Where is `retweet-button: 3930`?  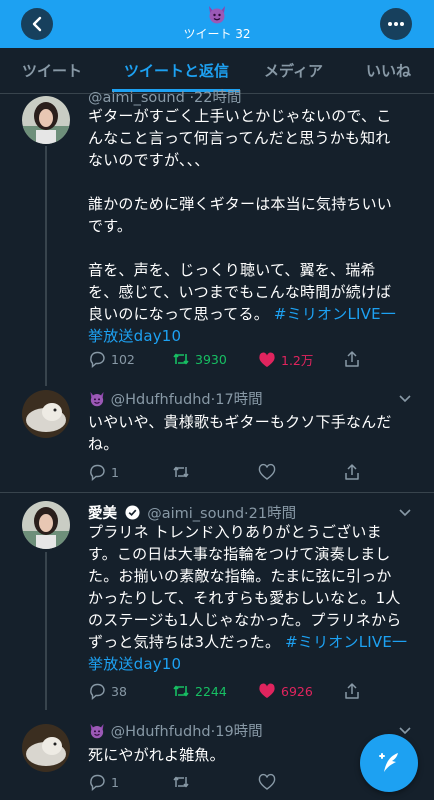 retweet-button: 3930 is located at coordinates (199, 359).